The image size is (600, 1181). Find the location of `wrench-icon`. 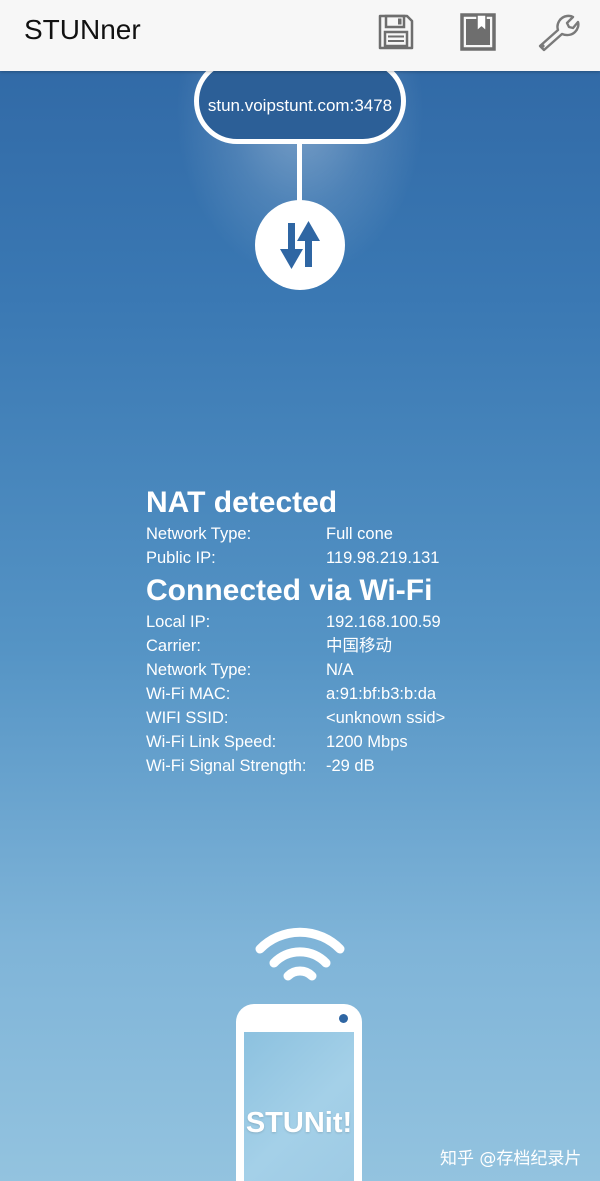

wrench-icon is located at coordinates (559, 33).